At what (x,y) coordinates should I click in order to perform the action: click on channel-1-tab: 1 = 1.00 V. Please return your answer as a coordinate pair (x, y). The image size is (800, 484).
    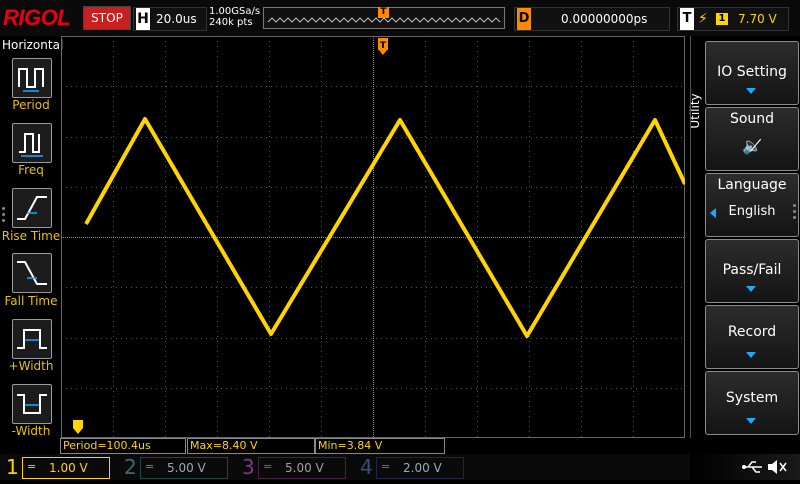
    Looking at the image, I should click on (56, 467).